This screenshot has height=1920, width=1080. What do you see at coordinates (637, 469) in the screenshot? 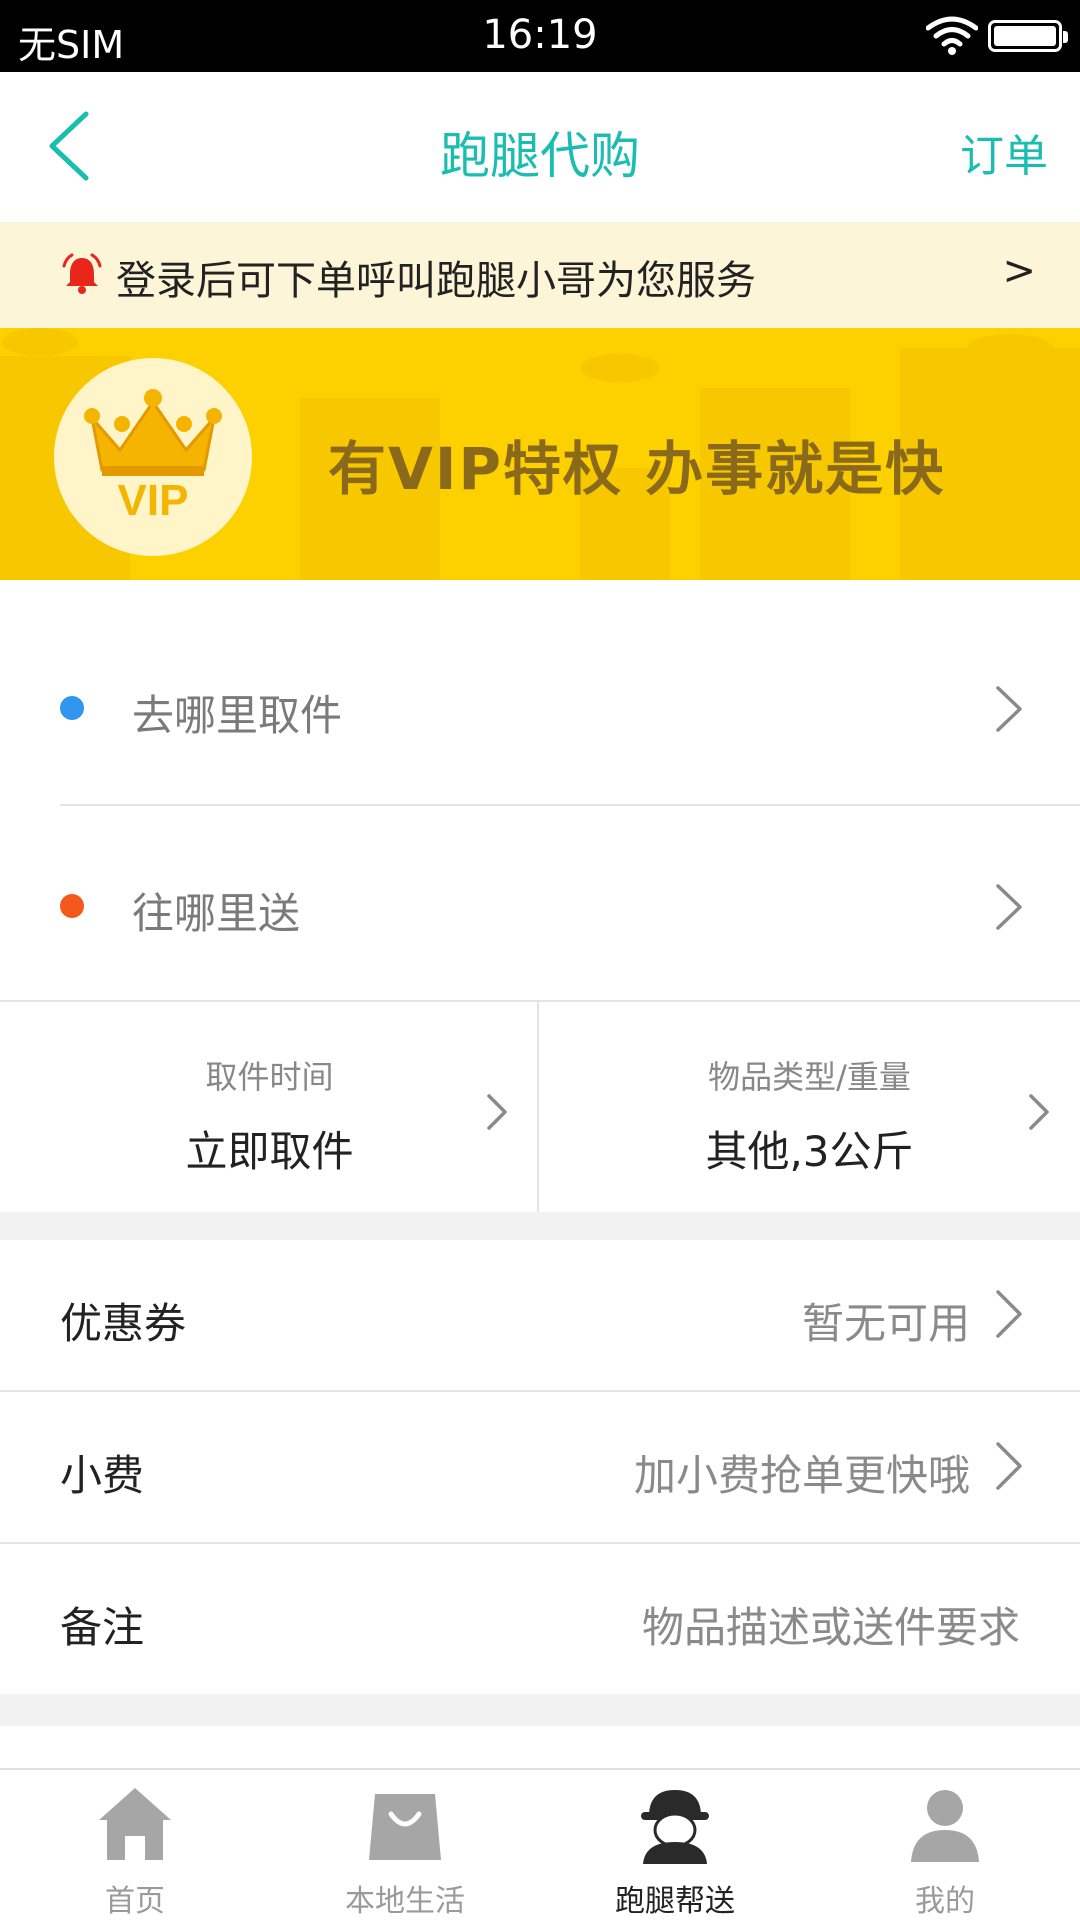
I see `vip-slogan: 有VIP特权 办事就是快` at bounding box center [637, 469].